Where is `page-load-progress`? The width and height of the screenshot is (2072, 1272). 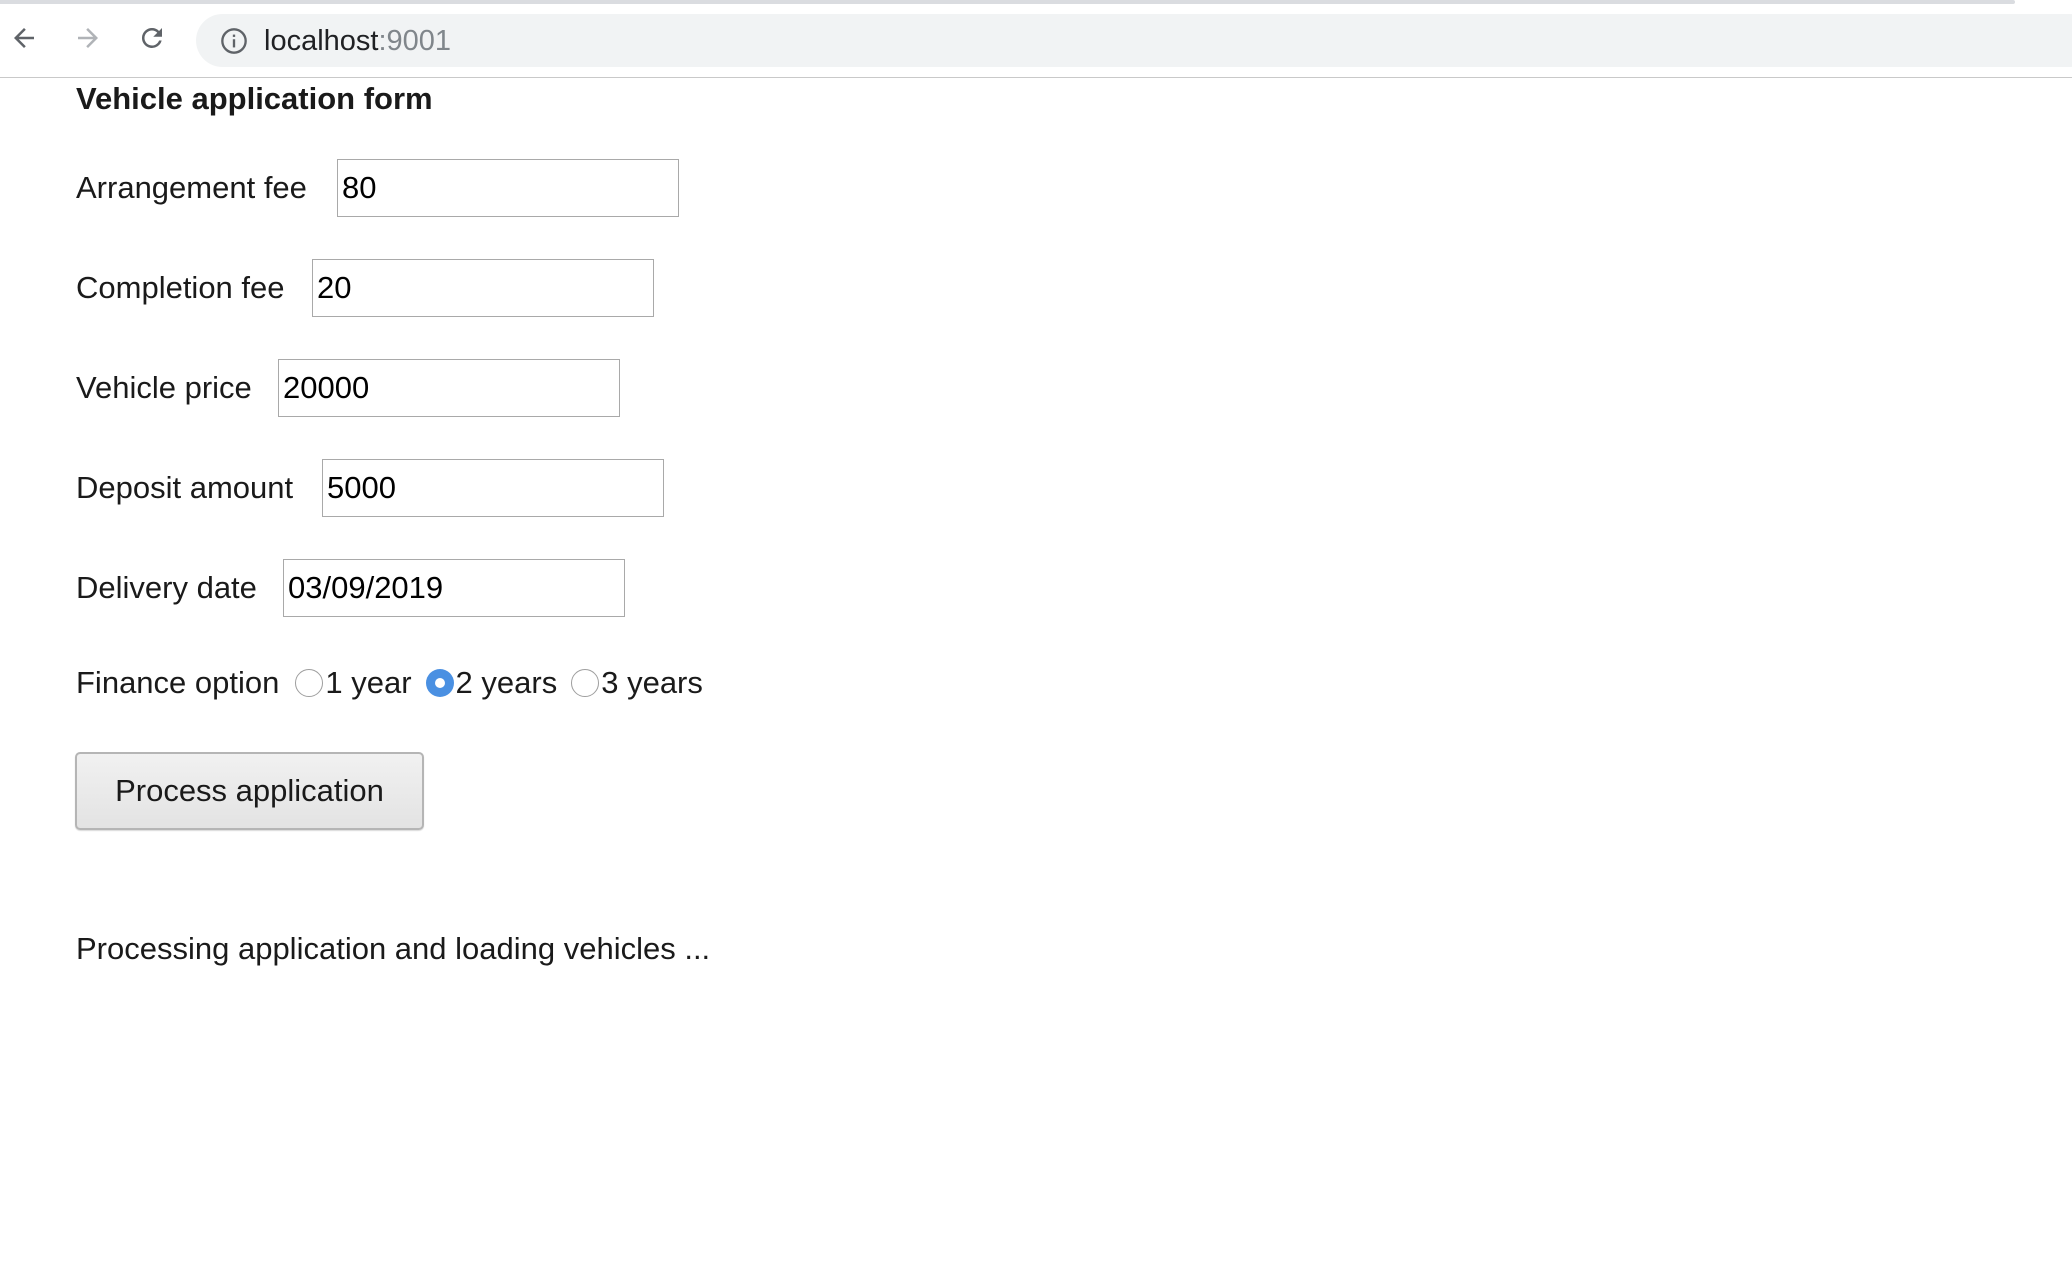
page-load-progress is located at coordinates (1007, 2).